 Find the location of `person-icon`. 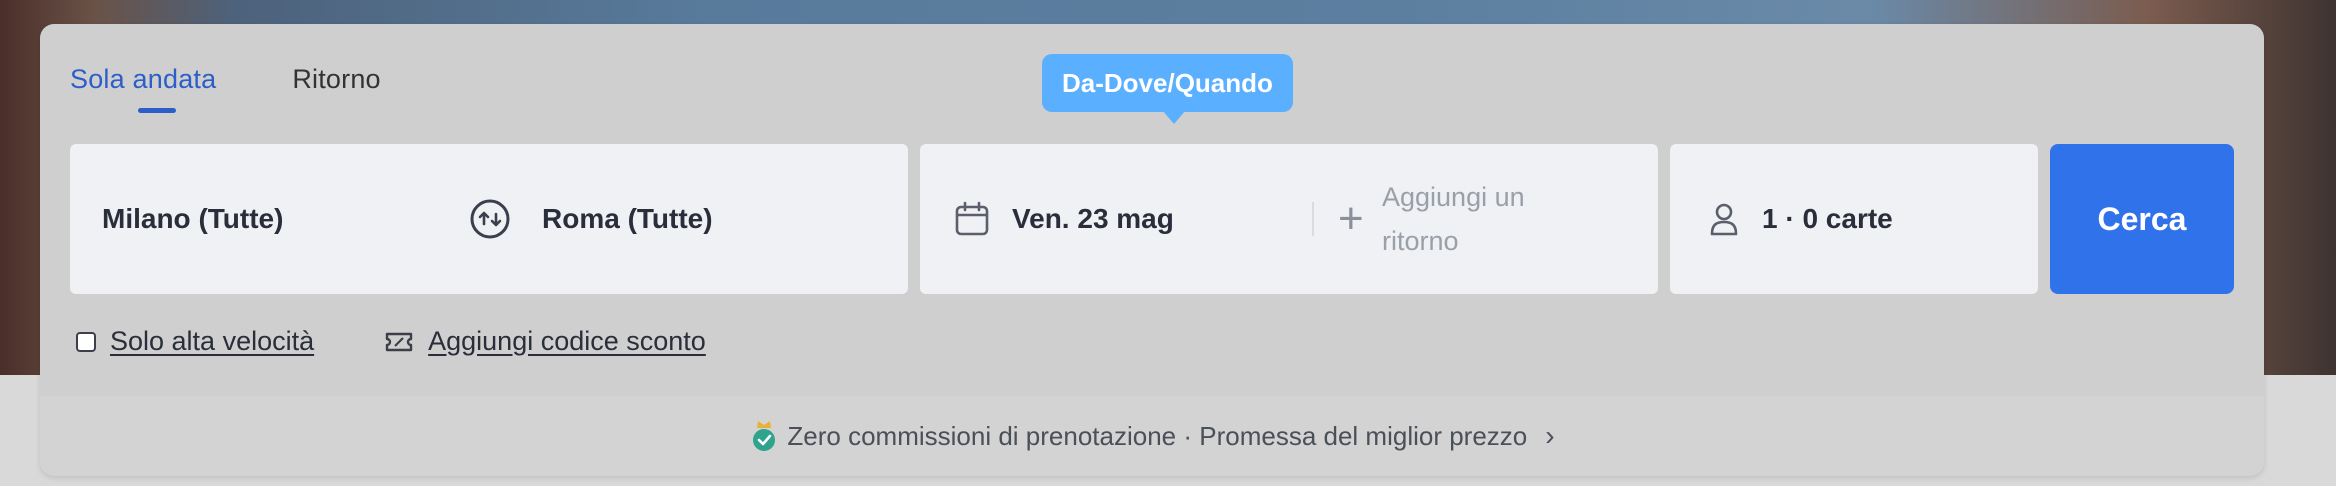

person-icon is located at coordinates (1724, 219).